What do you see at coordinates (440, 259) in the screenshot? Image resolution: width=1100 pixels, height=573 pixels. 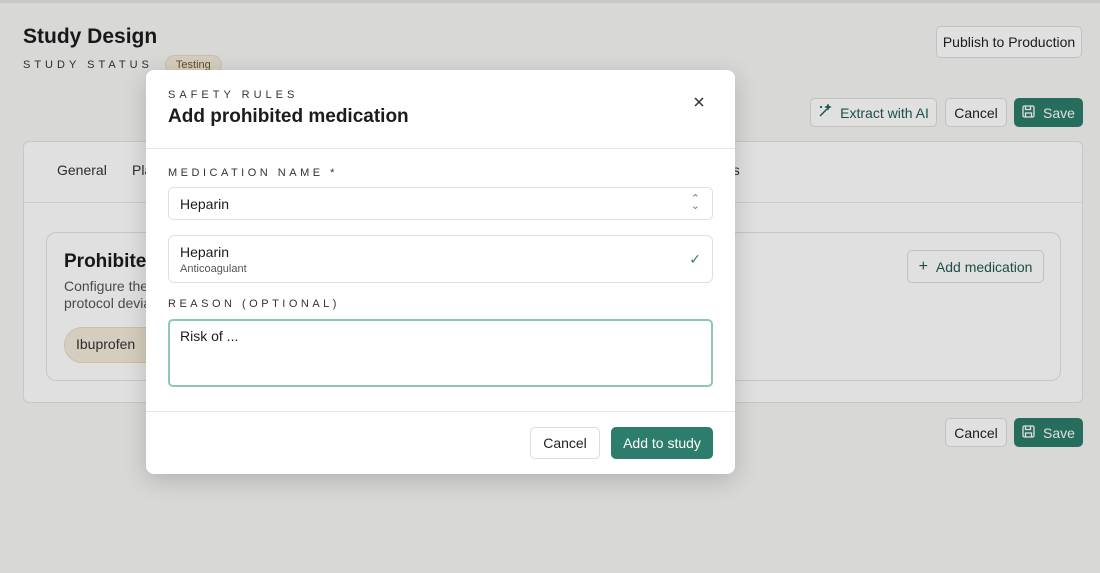 I see `medication-option: Heparin Anticoagulant ✓` at bounding box center [440, 259].